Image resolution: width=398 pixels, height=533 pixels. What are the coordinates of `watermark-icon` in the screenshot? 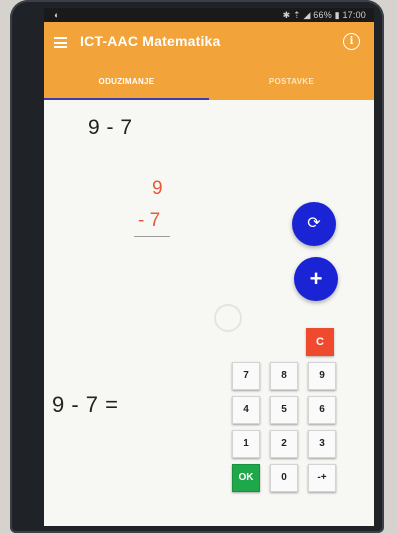 It's located at (228, 318).